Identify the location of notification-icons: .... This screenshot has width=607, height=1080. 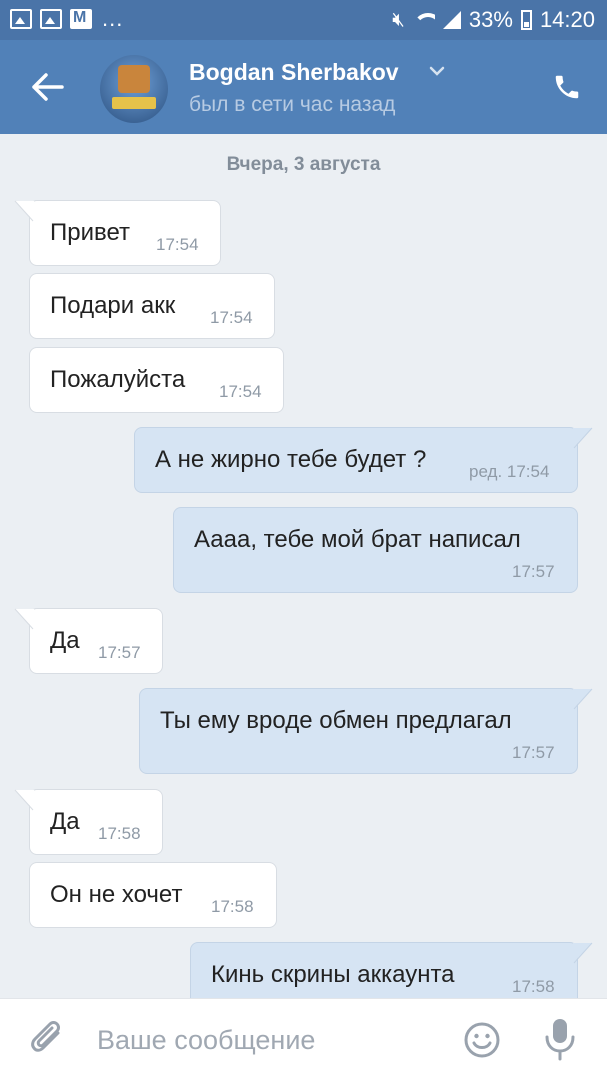
(66, 19).